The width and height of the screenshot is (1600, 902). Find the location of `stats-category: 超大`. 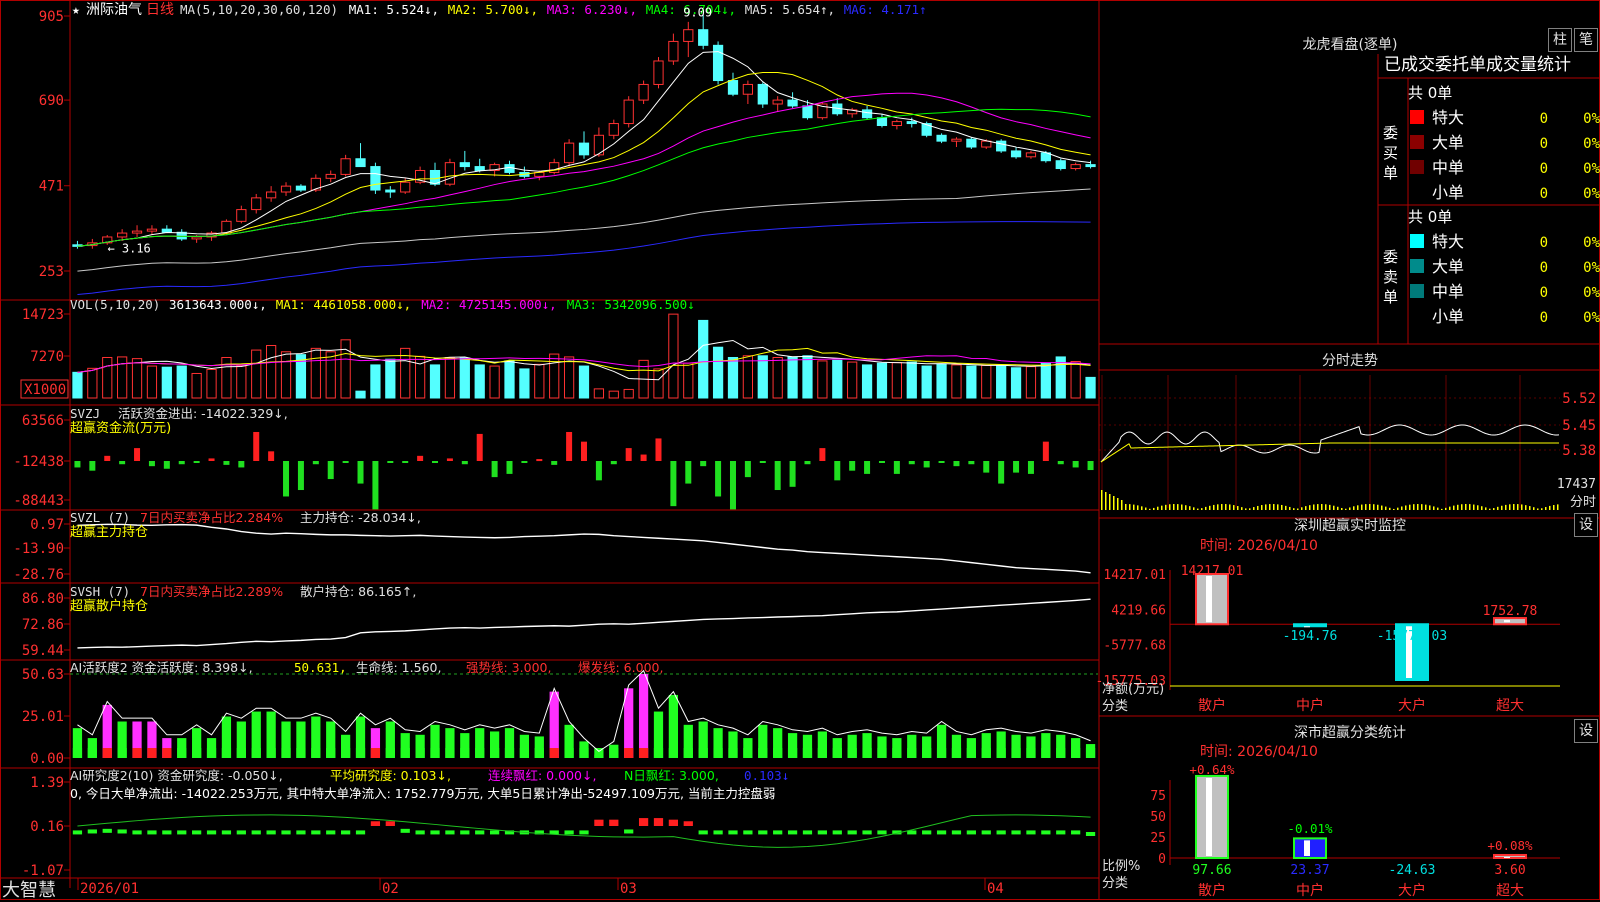

stats-category: 超大 is located at coordinates (1510, 891).